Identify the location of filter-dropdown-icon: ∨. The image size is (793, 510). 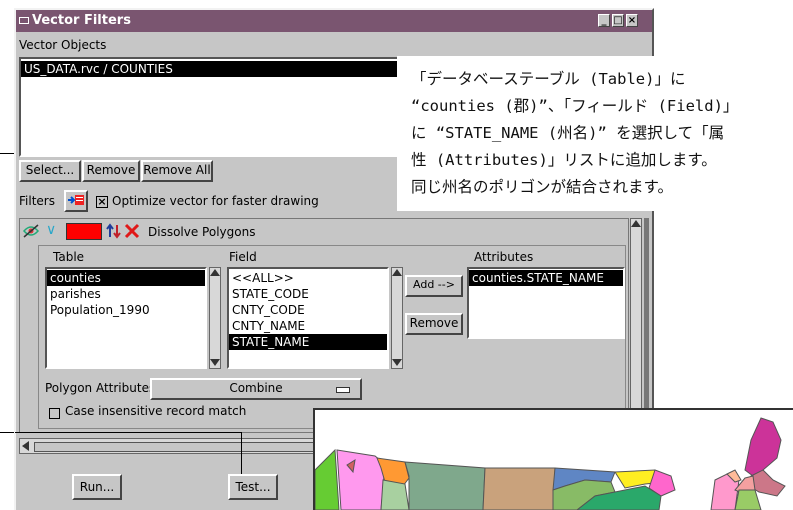
(51, 230).